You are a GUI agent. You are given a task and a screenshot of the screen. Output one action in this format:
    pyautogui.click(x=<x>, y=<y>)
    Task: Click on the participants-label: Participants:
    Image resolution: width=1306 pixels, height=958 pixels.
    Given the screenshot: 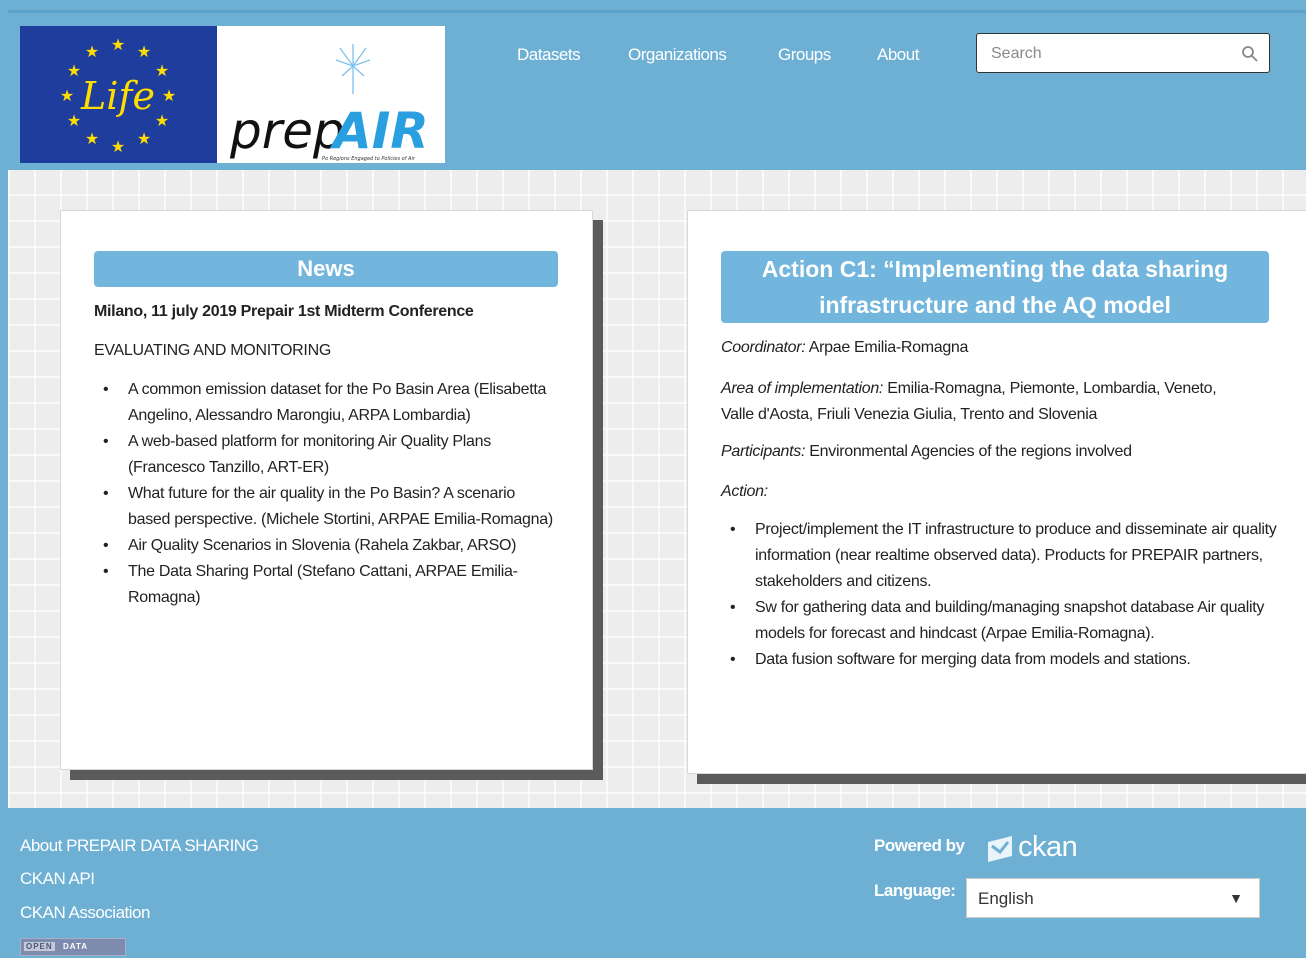 What is the action you would take?
    pyautogui.click(x=763, y=451)
    